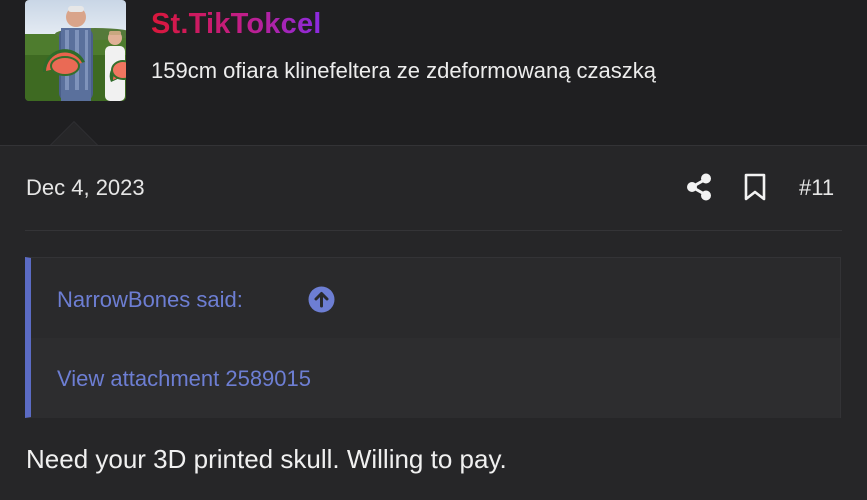 This screenshot has width=867, height=500. Describe the element at coordinates (236, 24) in the screenshot. I see `username: St.TikTokcel` at that location.